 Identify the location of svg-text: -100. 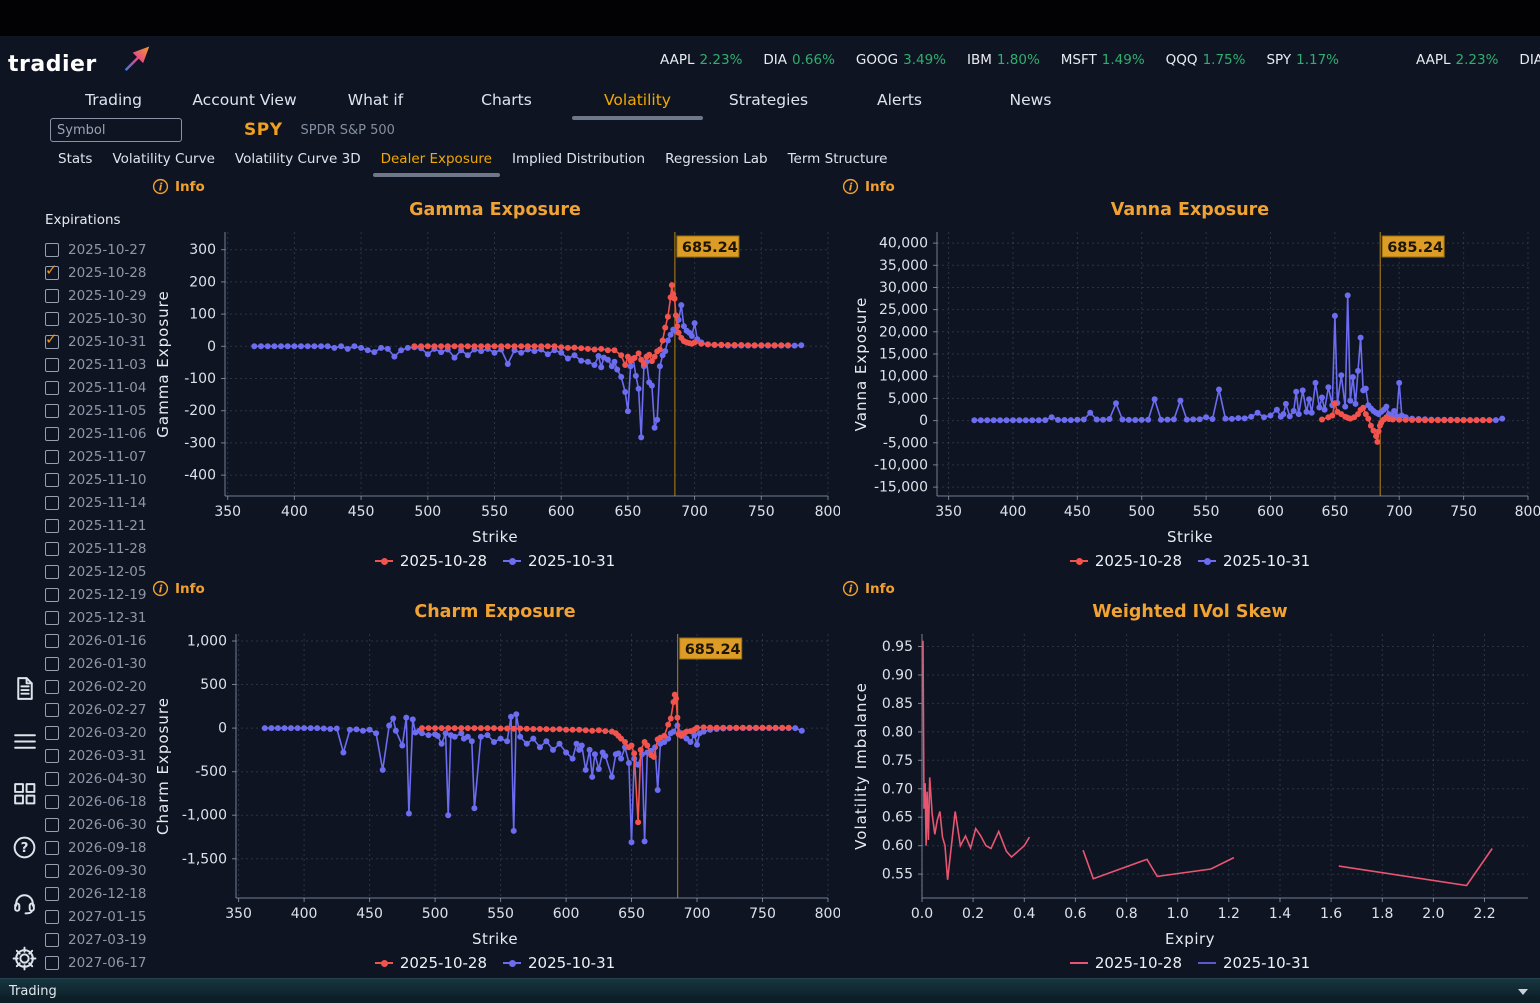
(200, 379).